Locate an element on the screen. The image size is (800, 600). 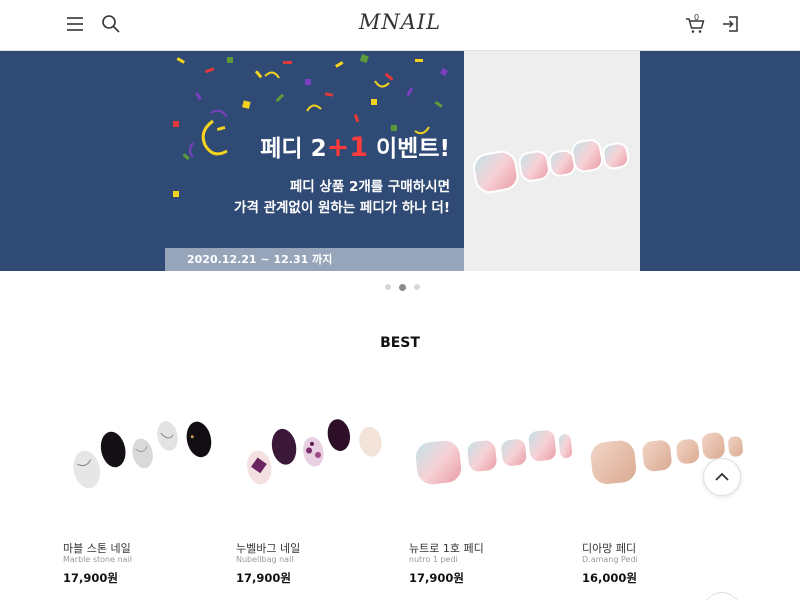
product-name: 마블 스톤 네일 is located at coordinates (97, 548).